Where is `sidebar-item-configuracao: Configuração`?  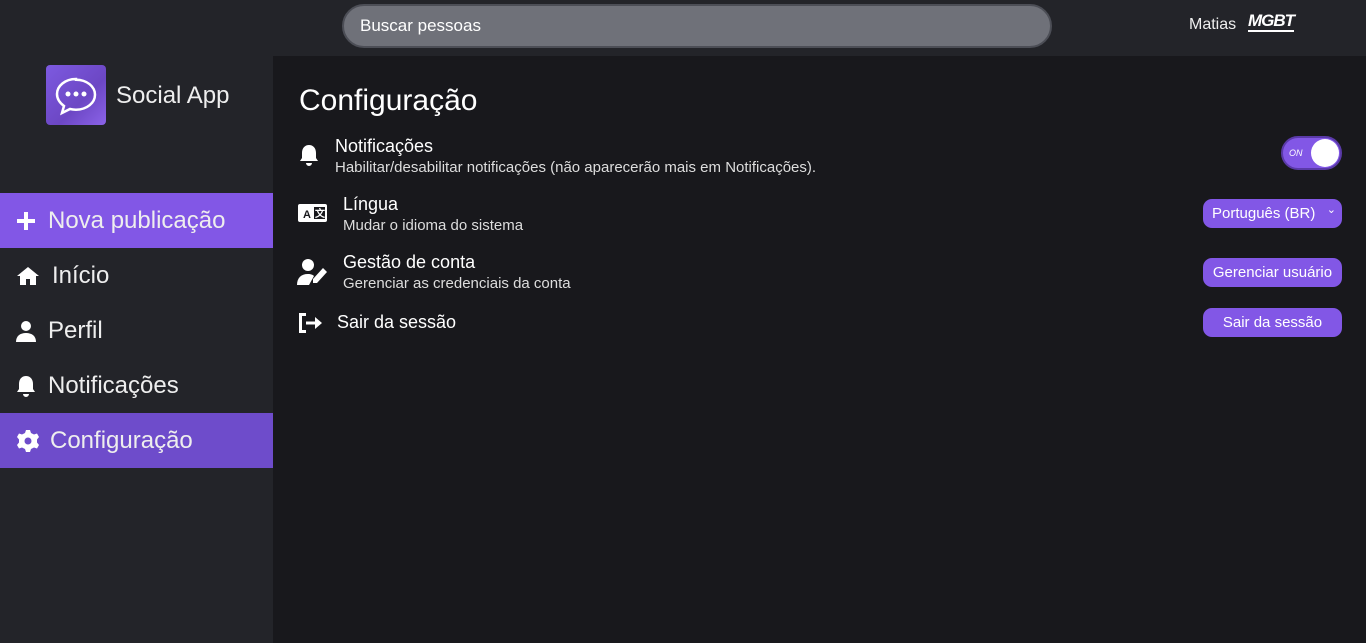
sidebar-item-configuracao: Configuração is located at coordinates (136, 440).